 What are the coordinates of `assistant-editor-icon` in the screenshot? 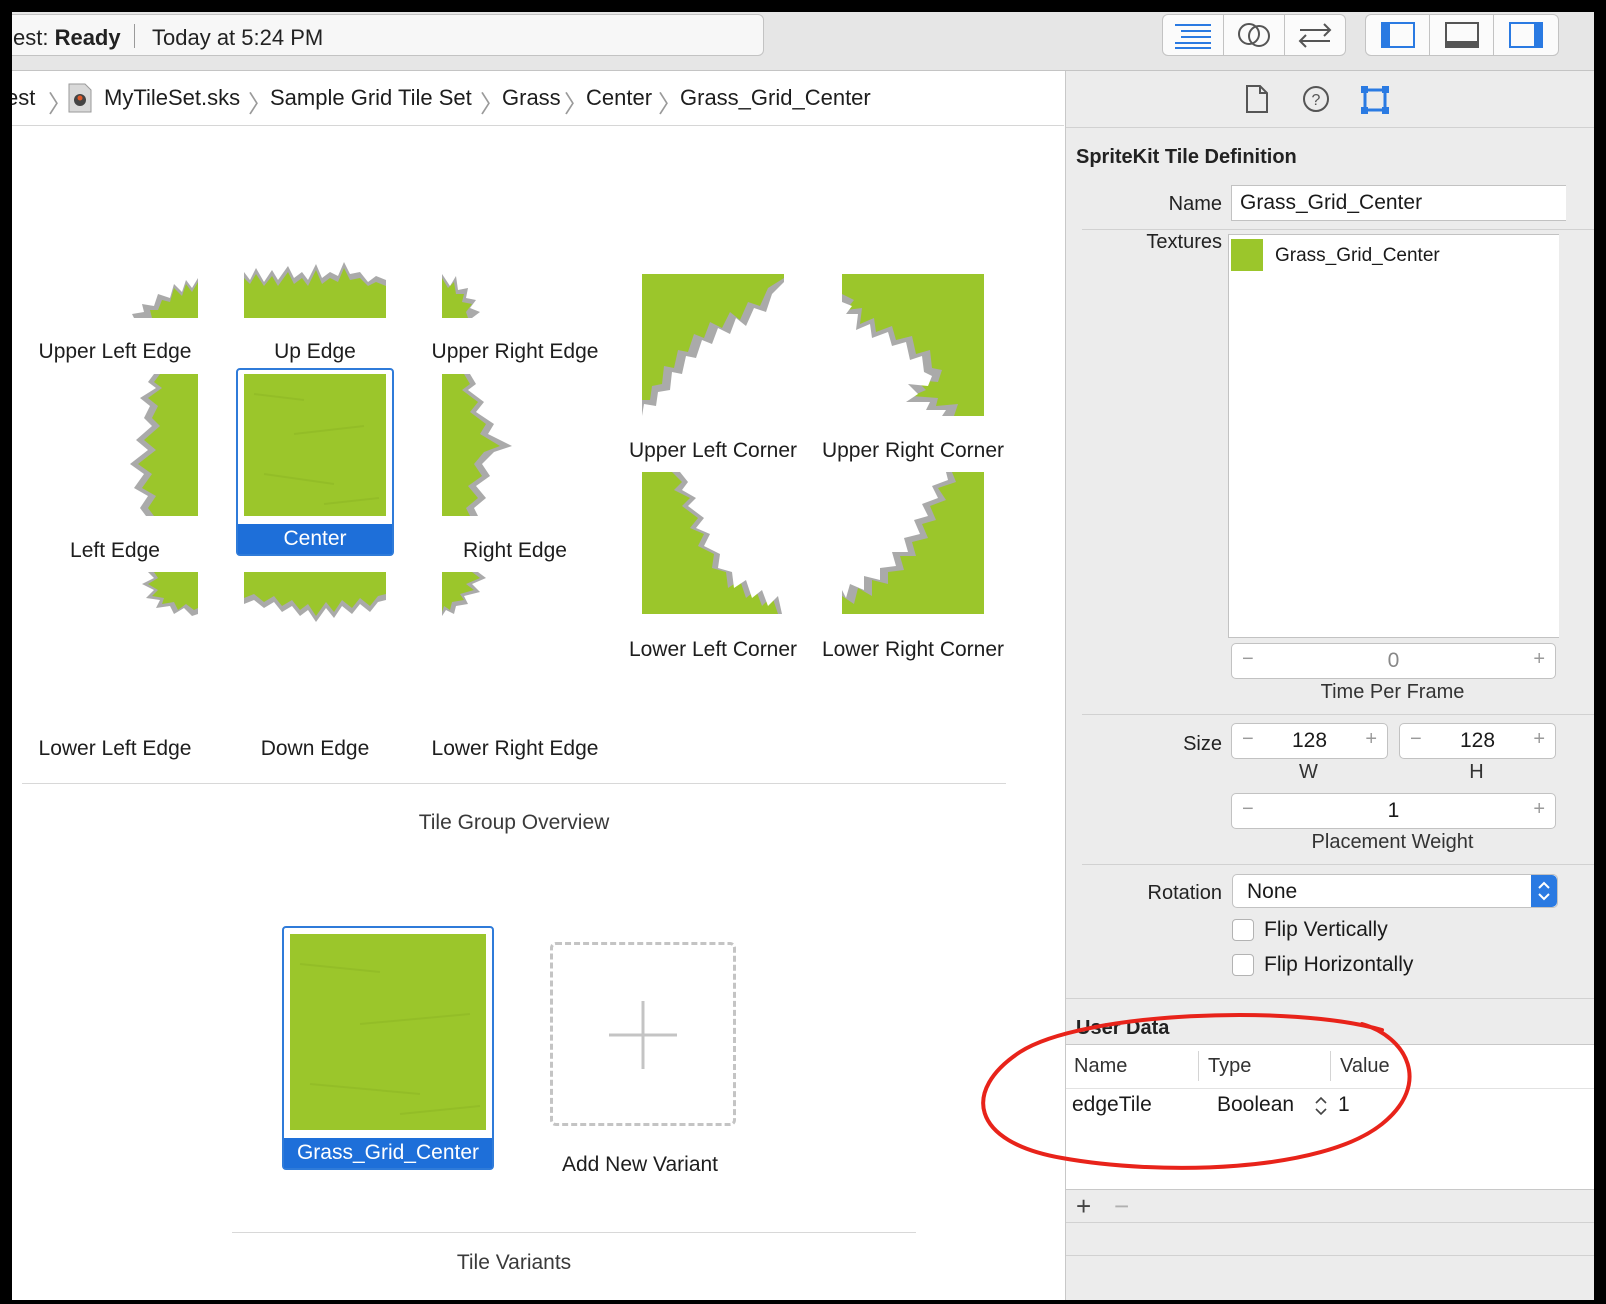 It's located at (1254, 35).